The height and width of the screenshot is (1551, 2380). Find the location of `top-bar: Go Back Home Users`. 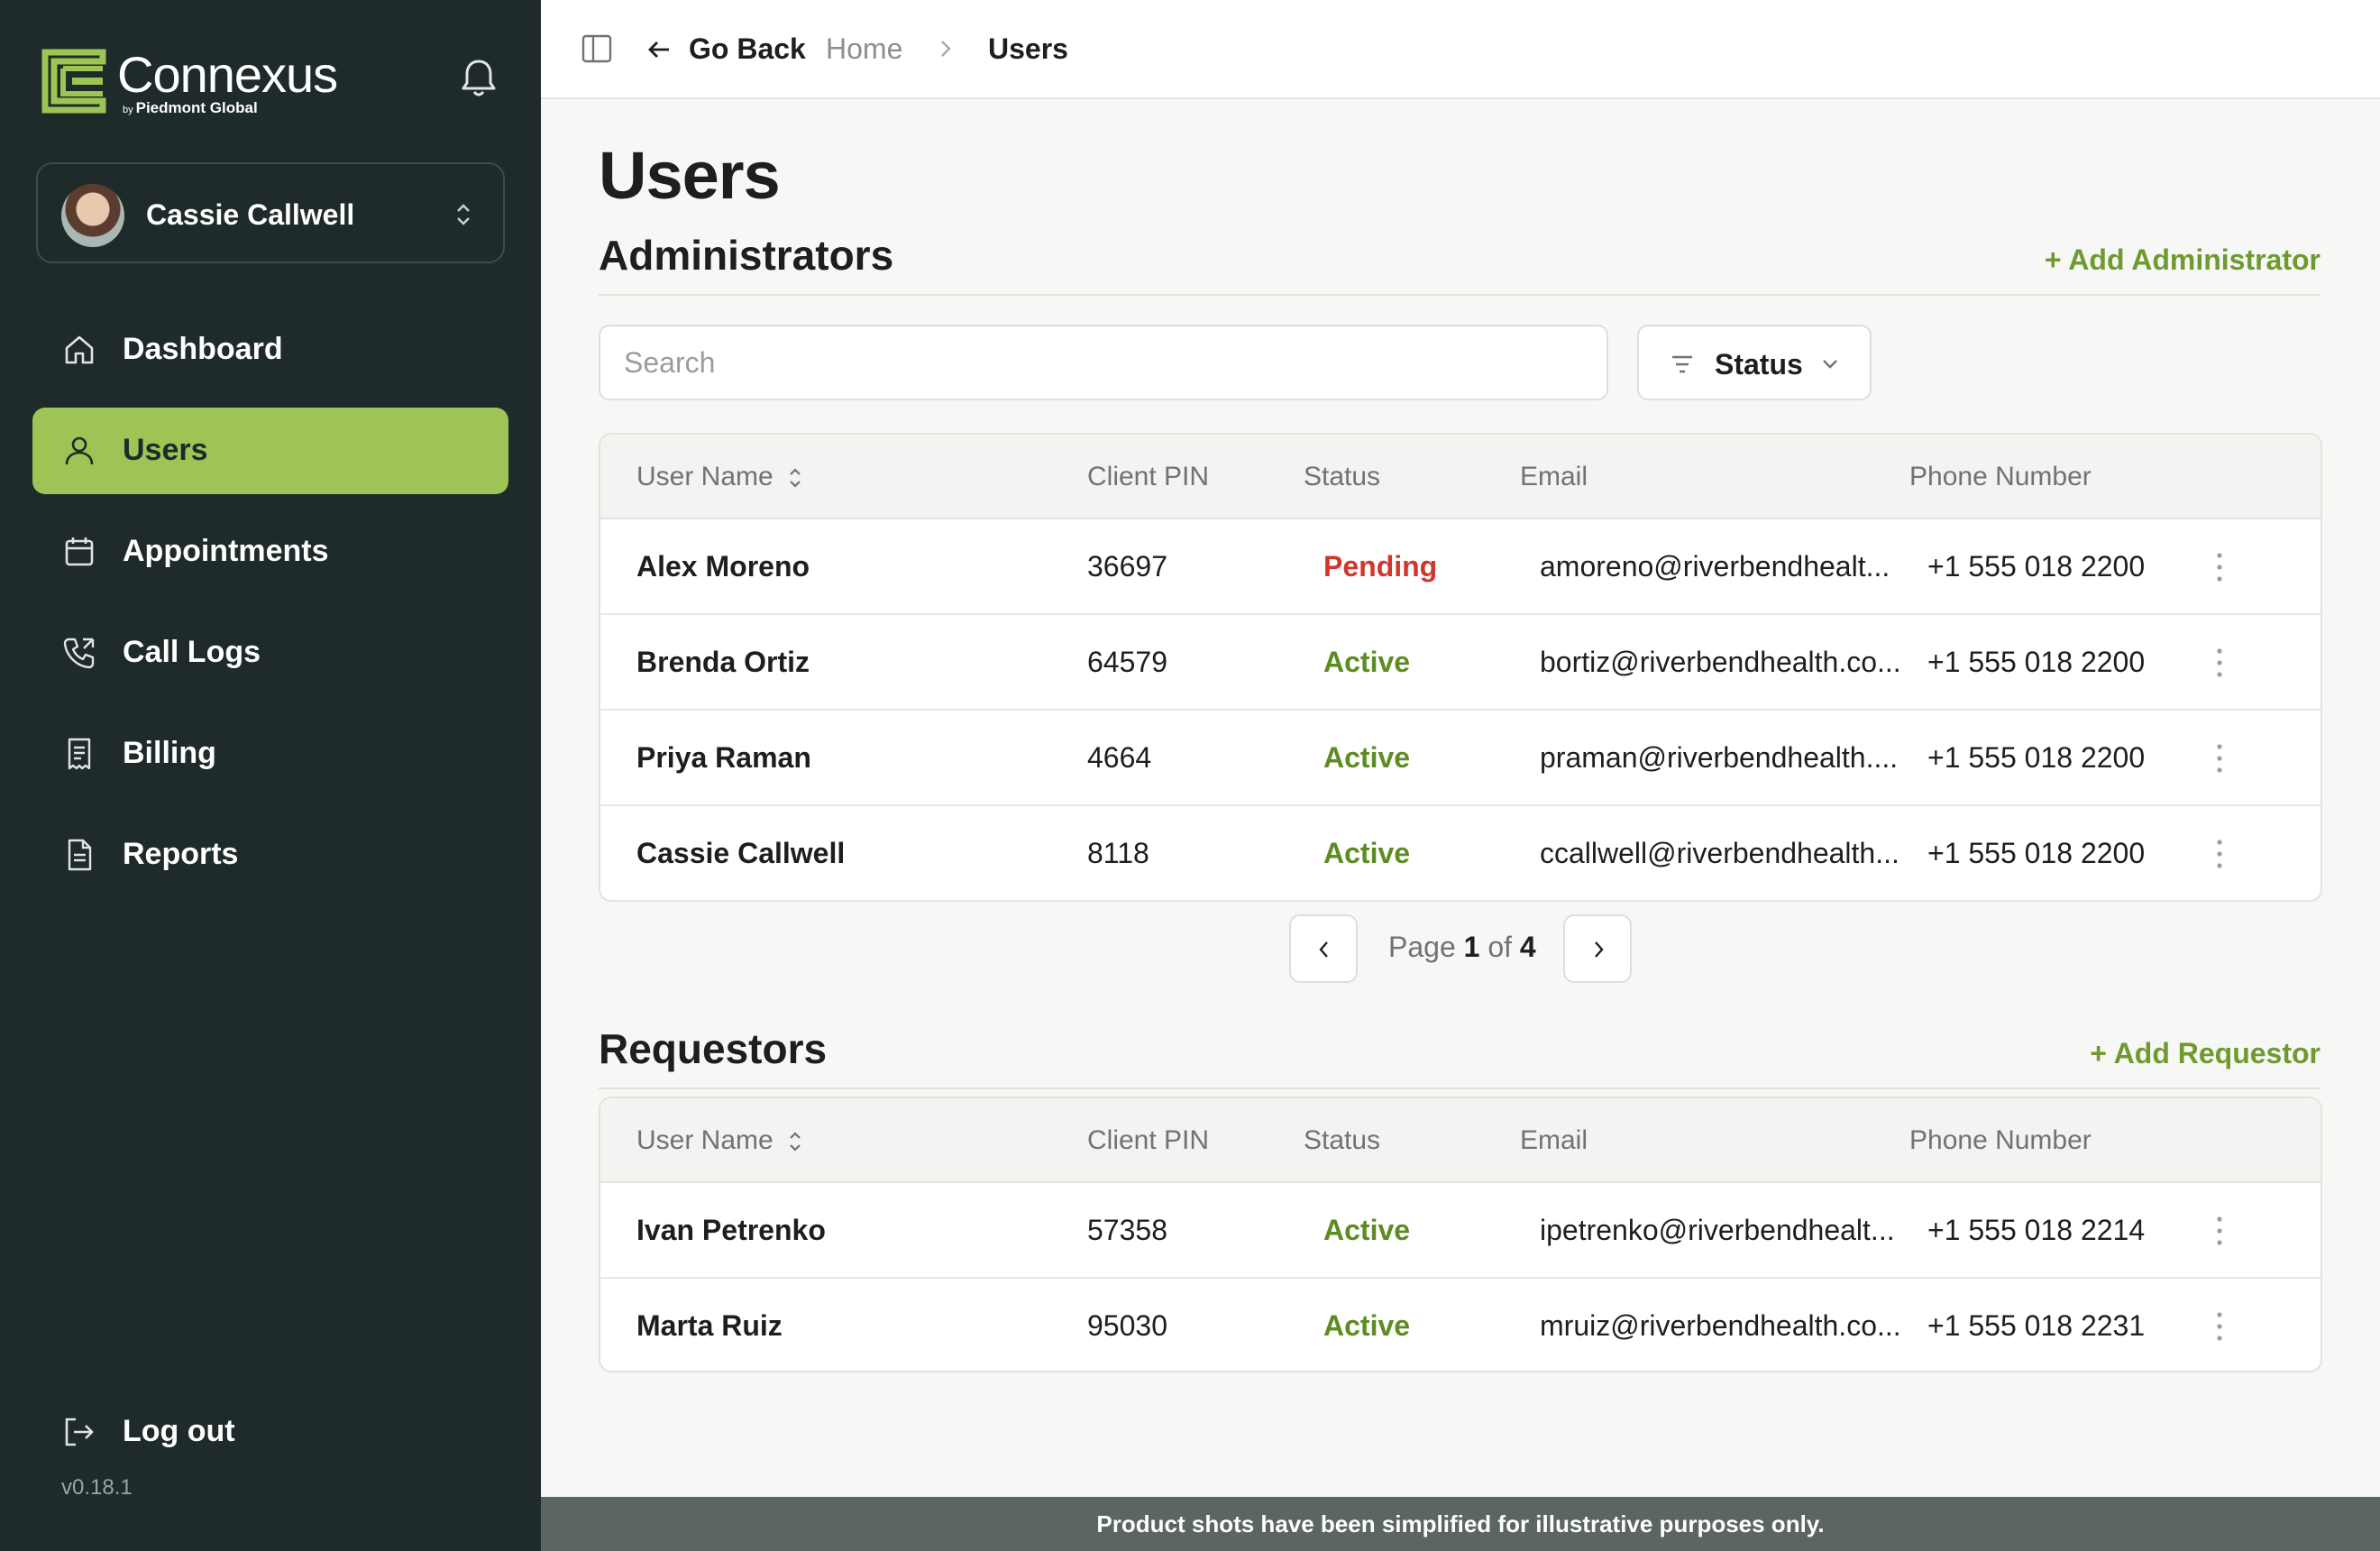

top-bar: Go Back Home Users is located at coordinates (1460, 49).